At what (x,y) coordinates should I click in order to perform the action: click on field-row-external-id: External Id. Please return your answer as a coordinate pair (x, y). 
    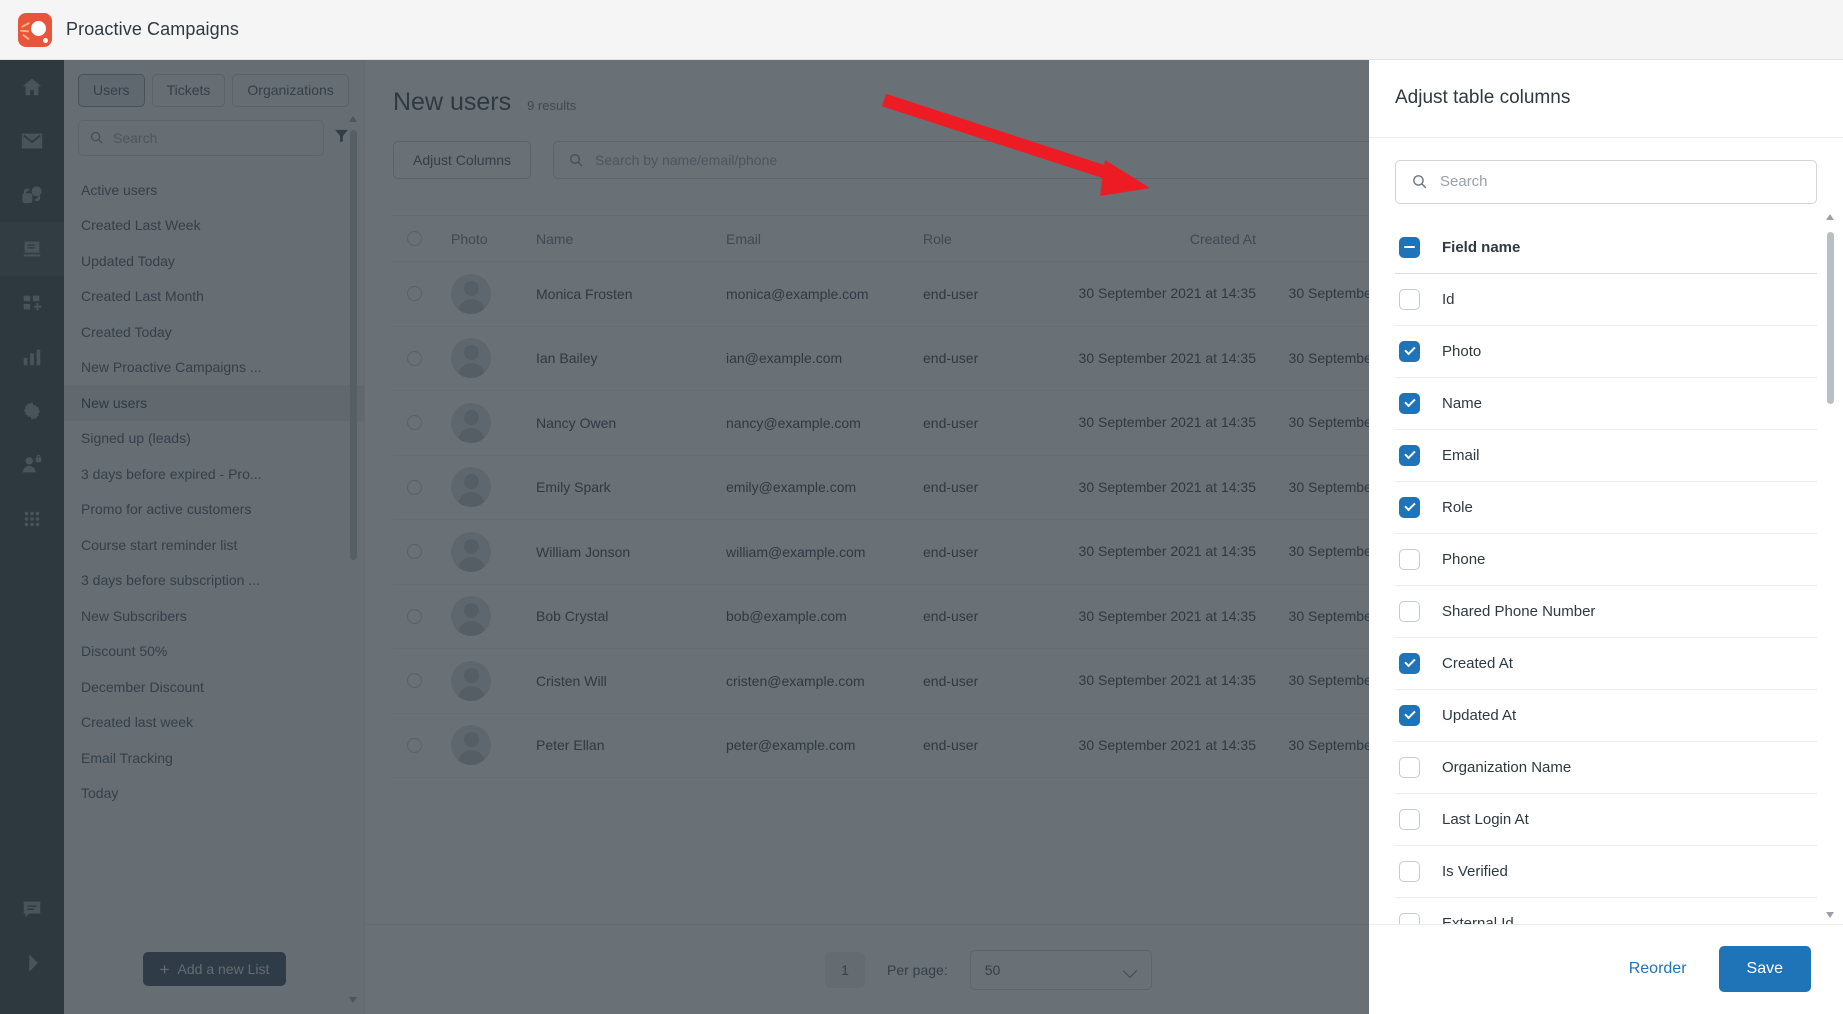
    Looking at the image, I should click on (1606, 911).